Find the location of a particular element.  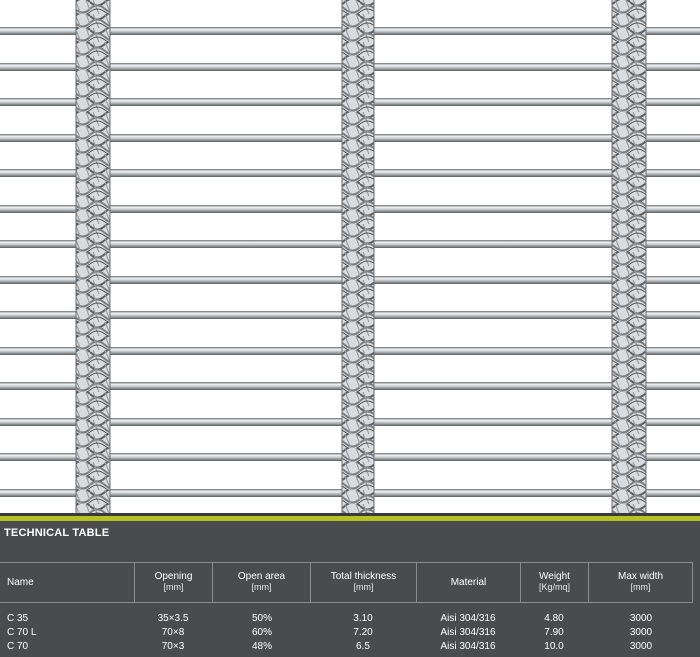

cell-weight: 4.80 is located at coordinates (554, 618).